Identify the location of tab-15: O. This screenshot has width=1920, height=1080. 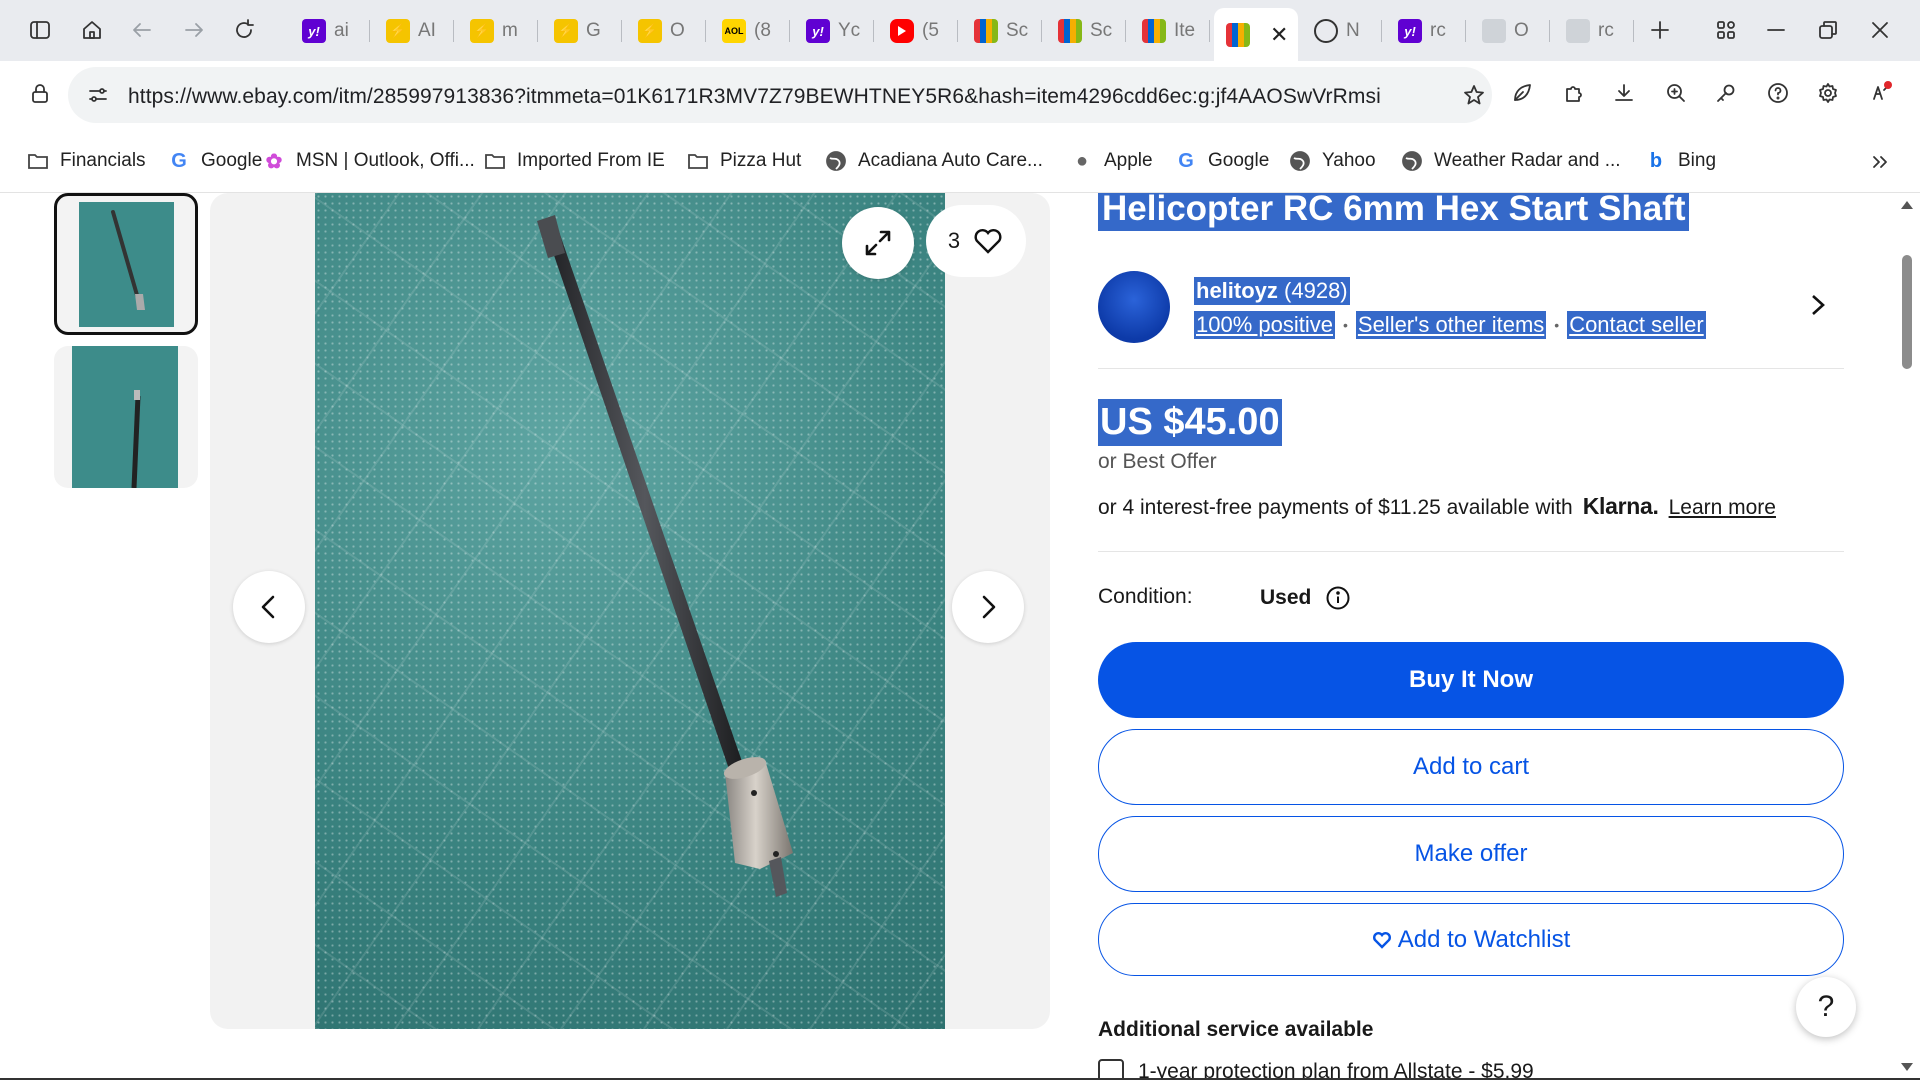
(1510, 31).